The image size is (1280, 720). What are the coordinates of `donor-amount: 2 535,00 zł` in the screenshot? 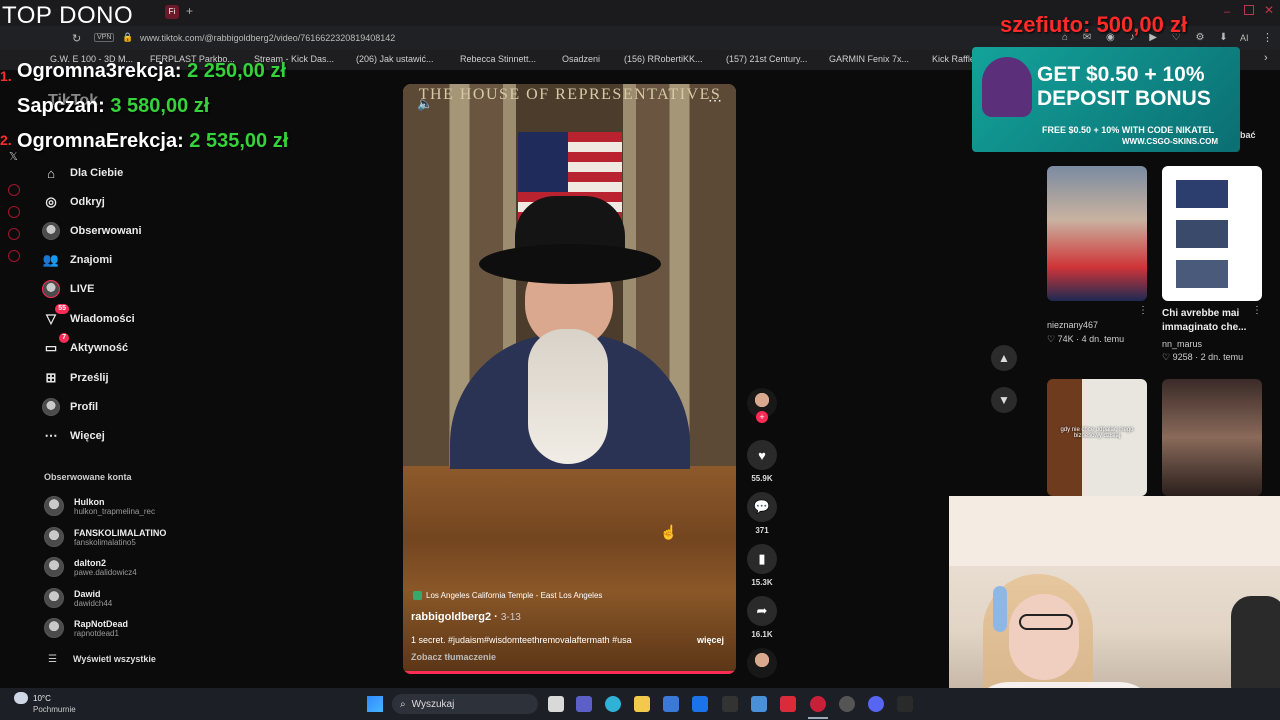 It's located at (239, 141).